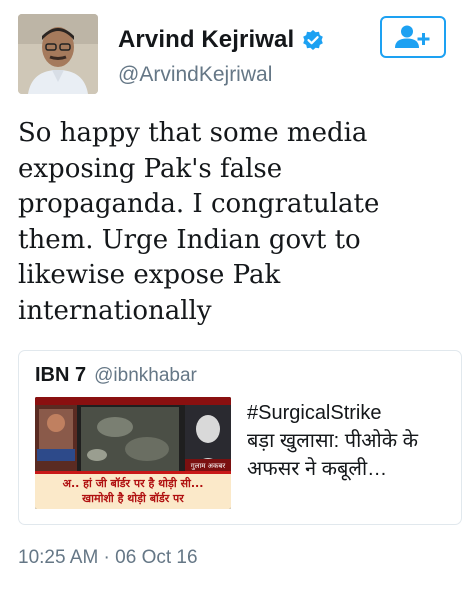 The width and height of the screenshot is (465, 590). What do you see at coordinates (132, 498) in the screenshot?
I see `thumbnail-caption-line2: खामोशी है थोड़ी बॉर्डर पर` at bounding box center [132, 498].